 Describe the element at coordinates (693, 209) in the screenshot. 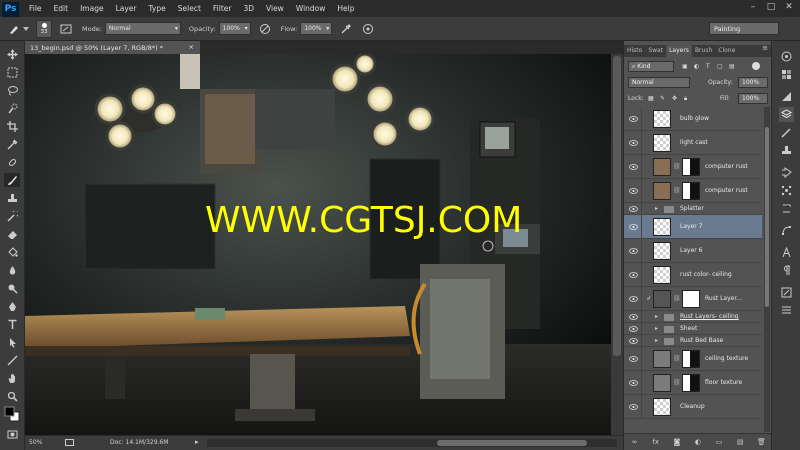

I see `layer-row: ▸ Splatter` at that location.